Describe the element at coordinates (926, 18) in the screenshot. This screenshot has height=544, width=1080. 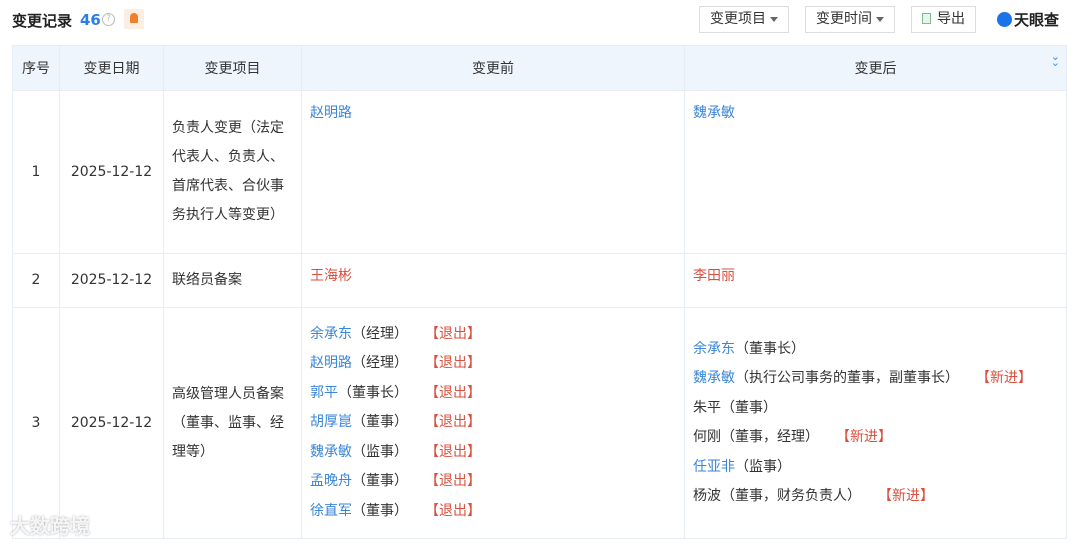
I see `excel-icon` at that location.